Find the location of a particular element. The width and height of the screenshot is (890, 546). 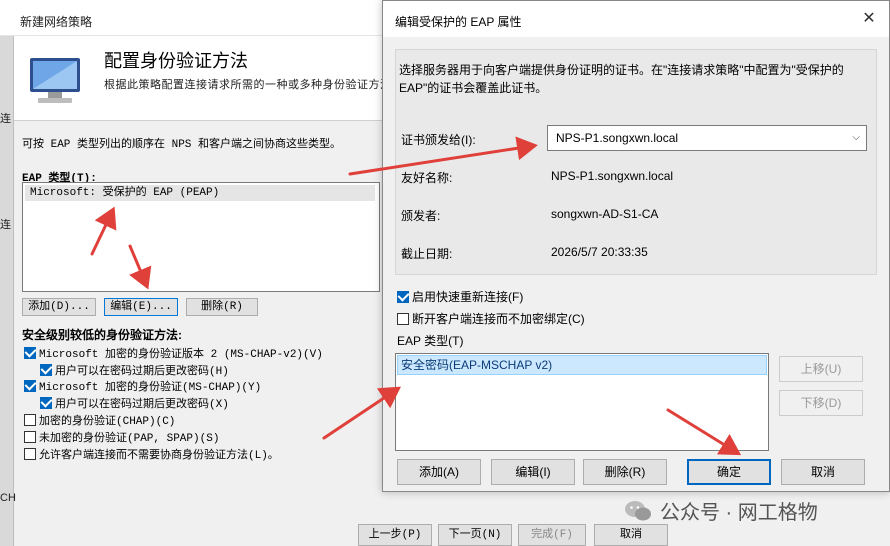

move-down-button: 下移(D) is located at coordinates (821, 403).